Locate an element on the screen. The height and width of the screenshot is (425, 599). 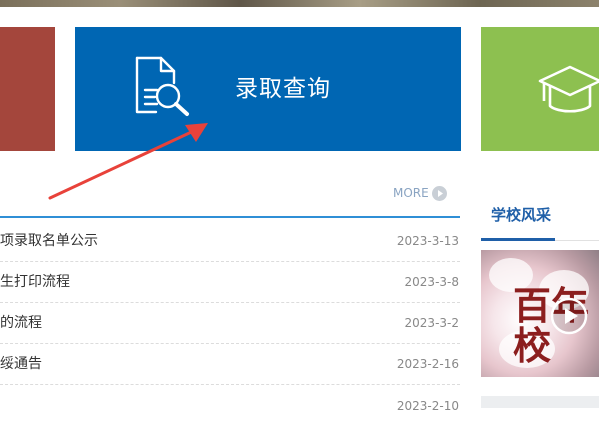
news-list-item: 项录取名单公示 2023-3-13 is located at coordinates (230, 241).